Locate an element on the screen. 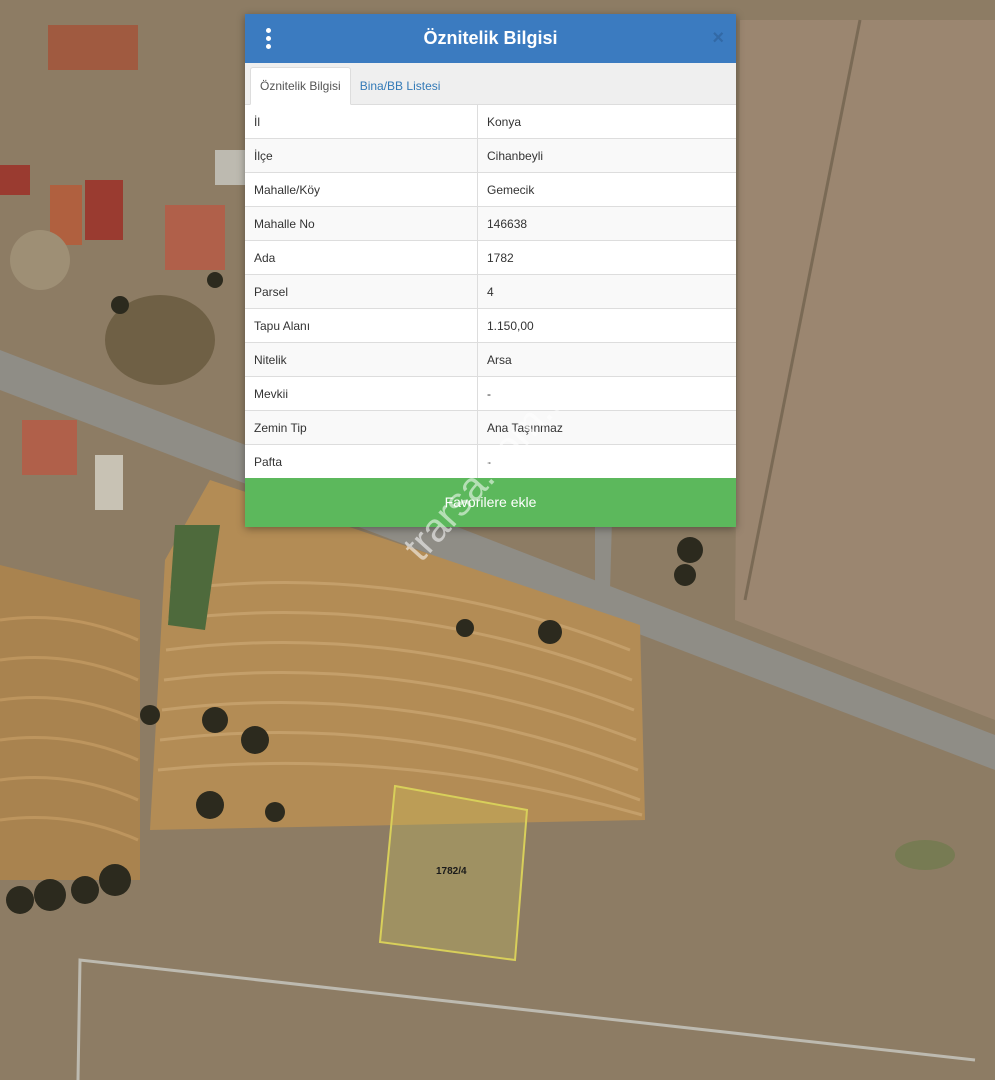  panel-header: Öznitelik Bilgisi × is located at coordinates (490, 38).